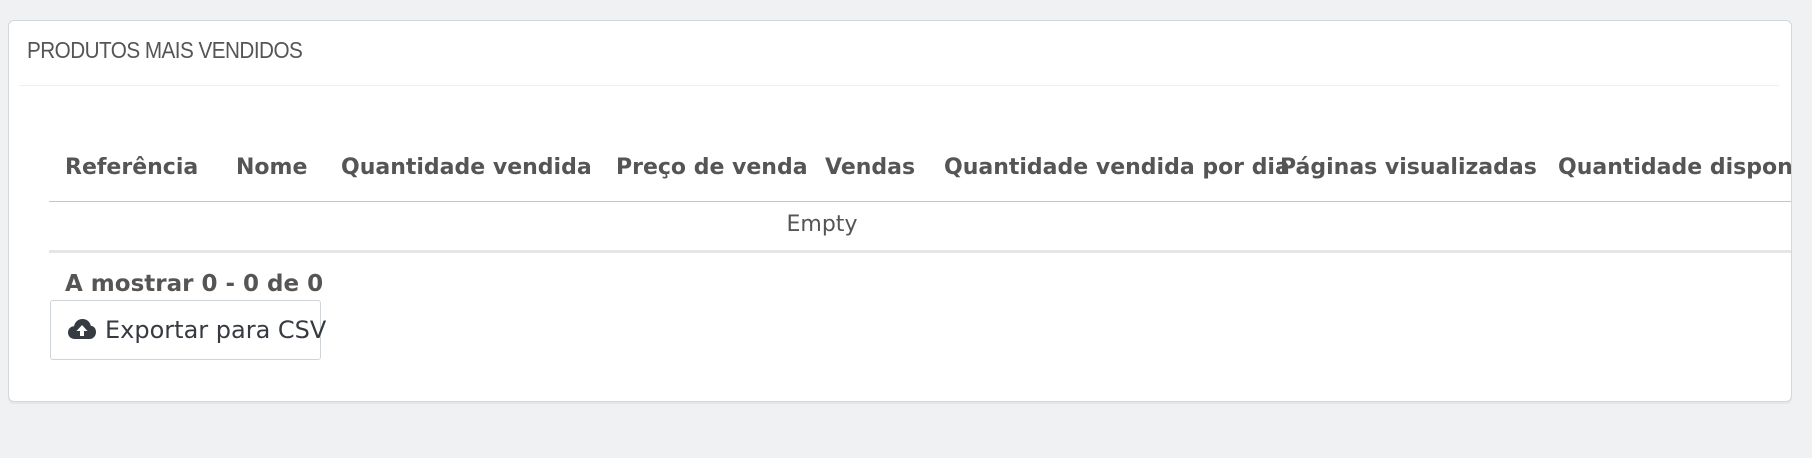 Image resolution: width=1812 pixels, height=458 pixels. Describe the element at coordinates (1674, 167) in the screenshot. I see `column-header-quantity-available: Quantidade dispon` at that location.